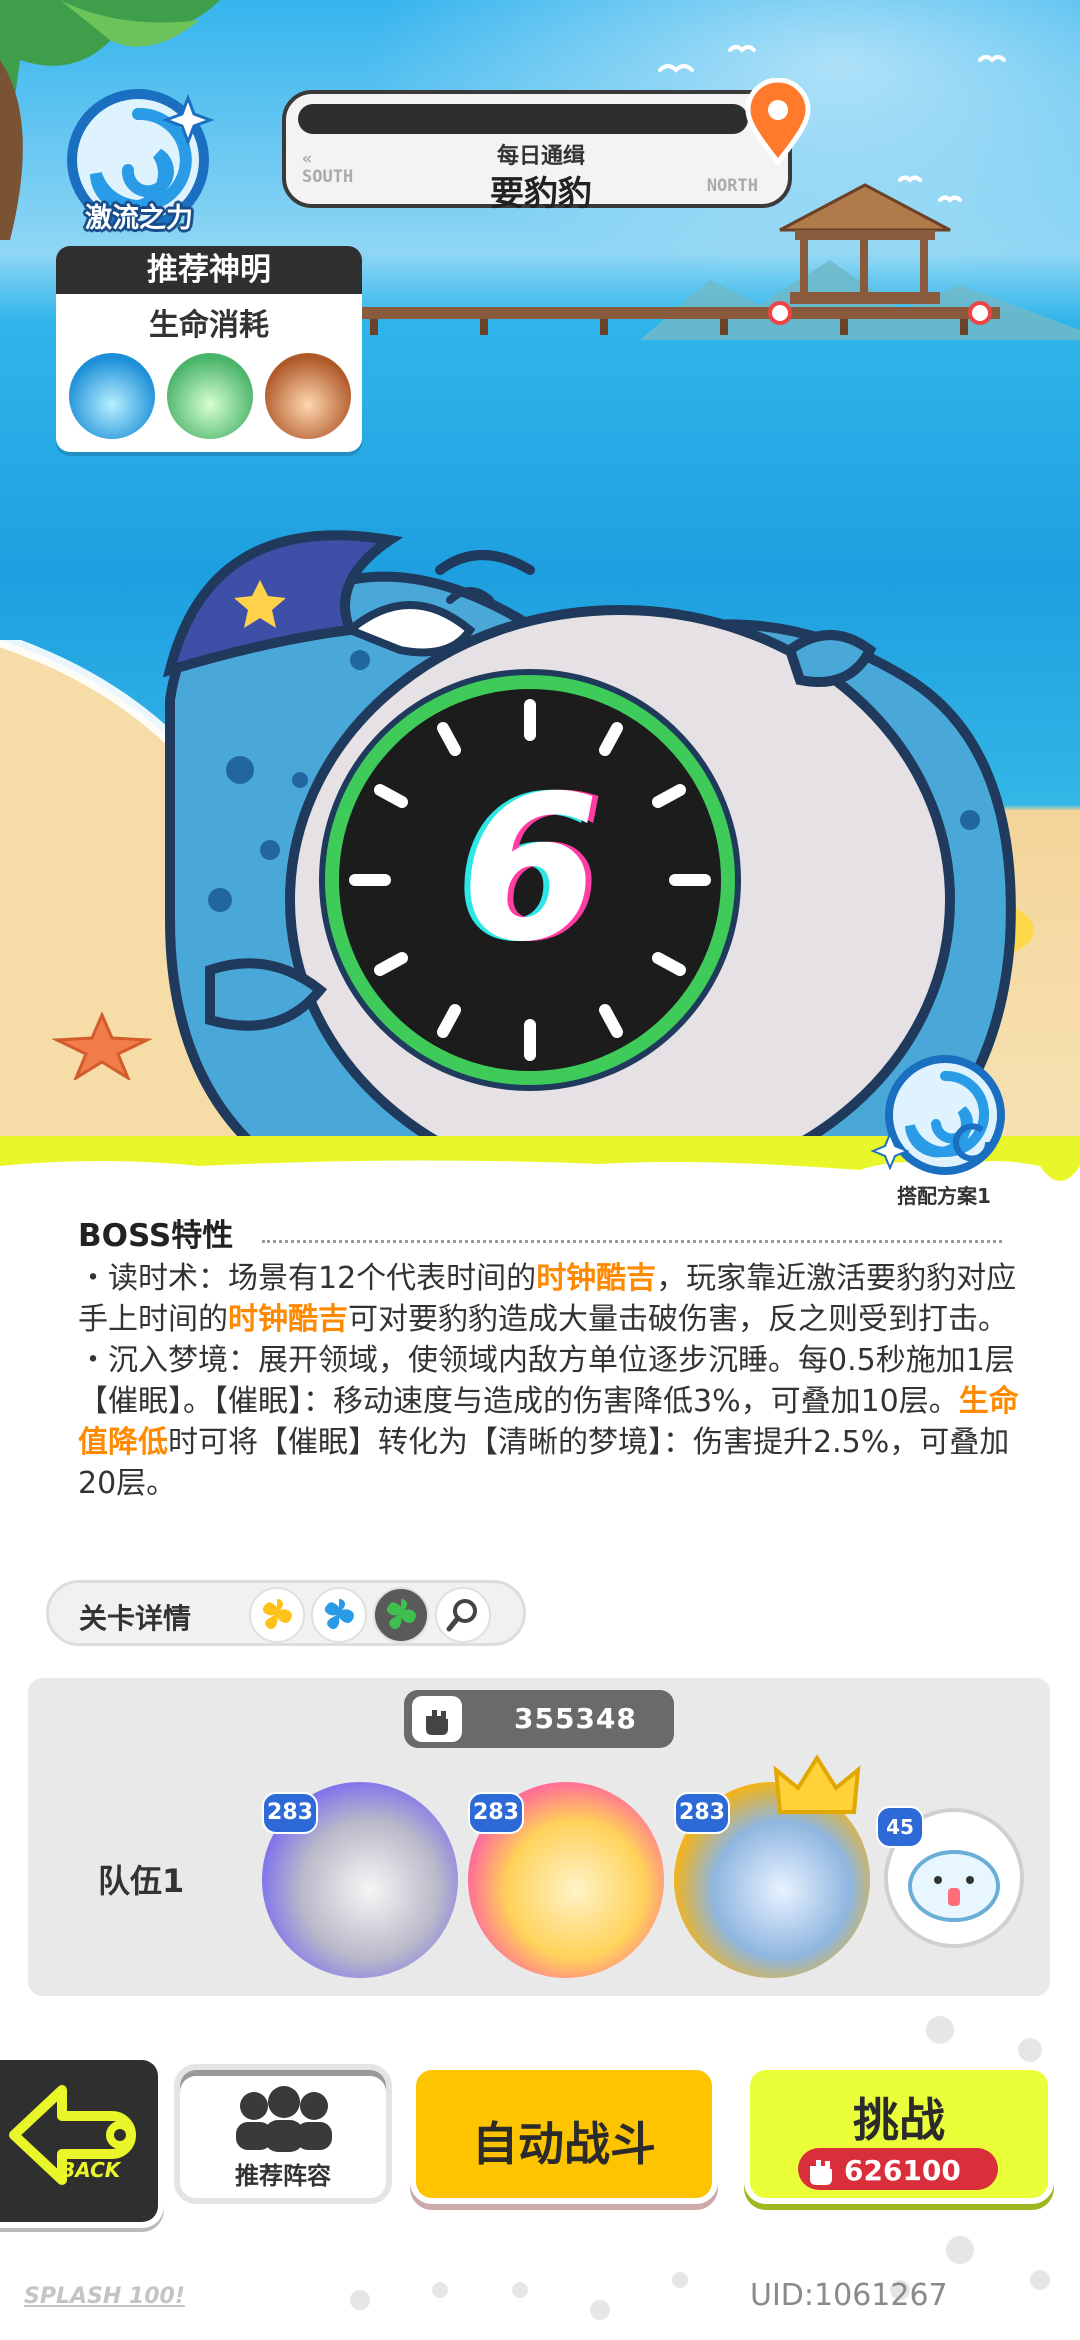 The height and width of the screenshot is (2340, 1080). I want to click on recommended-lineup-button: 推荐阵容, so click(283, 2134).